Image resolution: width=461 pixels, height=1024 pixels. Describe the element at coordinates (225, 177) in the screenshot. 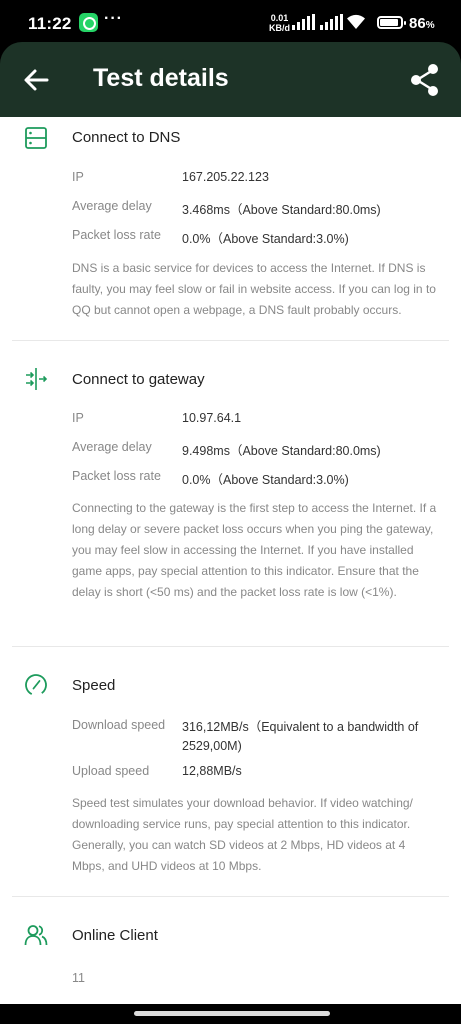

I see `dns-ip-value: 167.205.22.123` at that location.